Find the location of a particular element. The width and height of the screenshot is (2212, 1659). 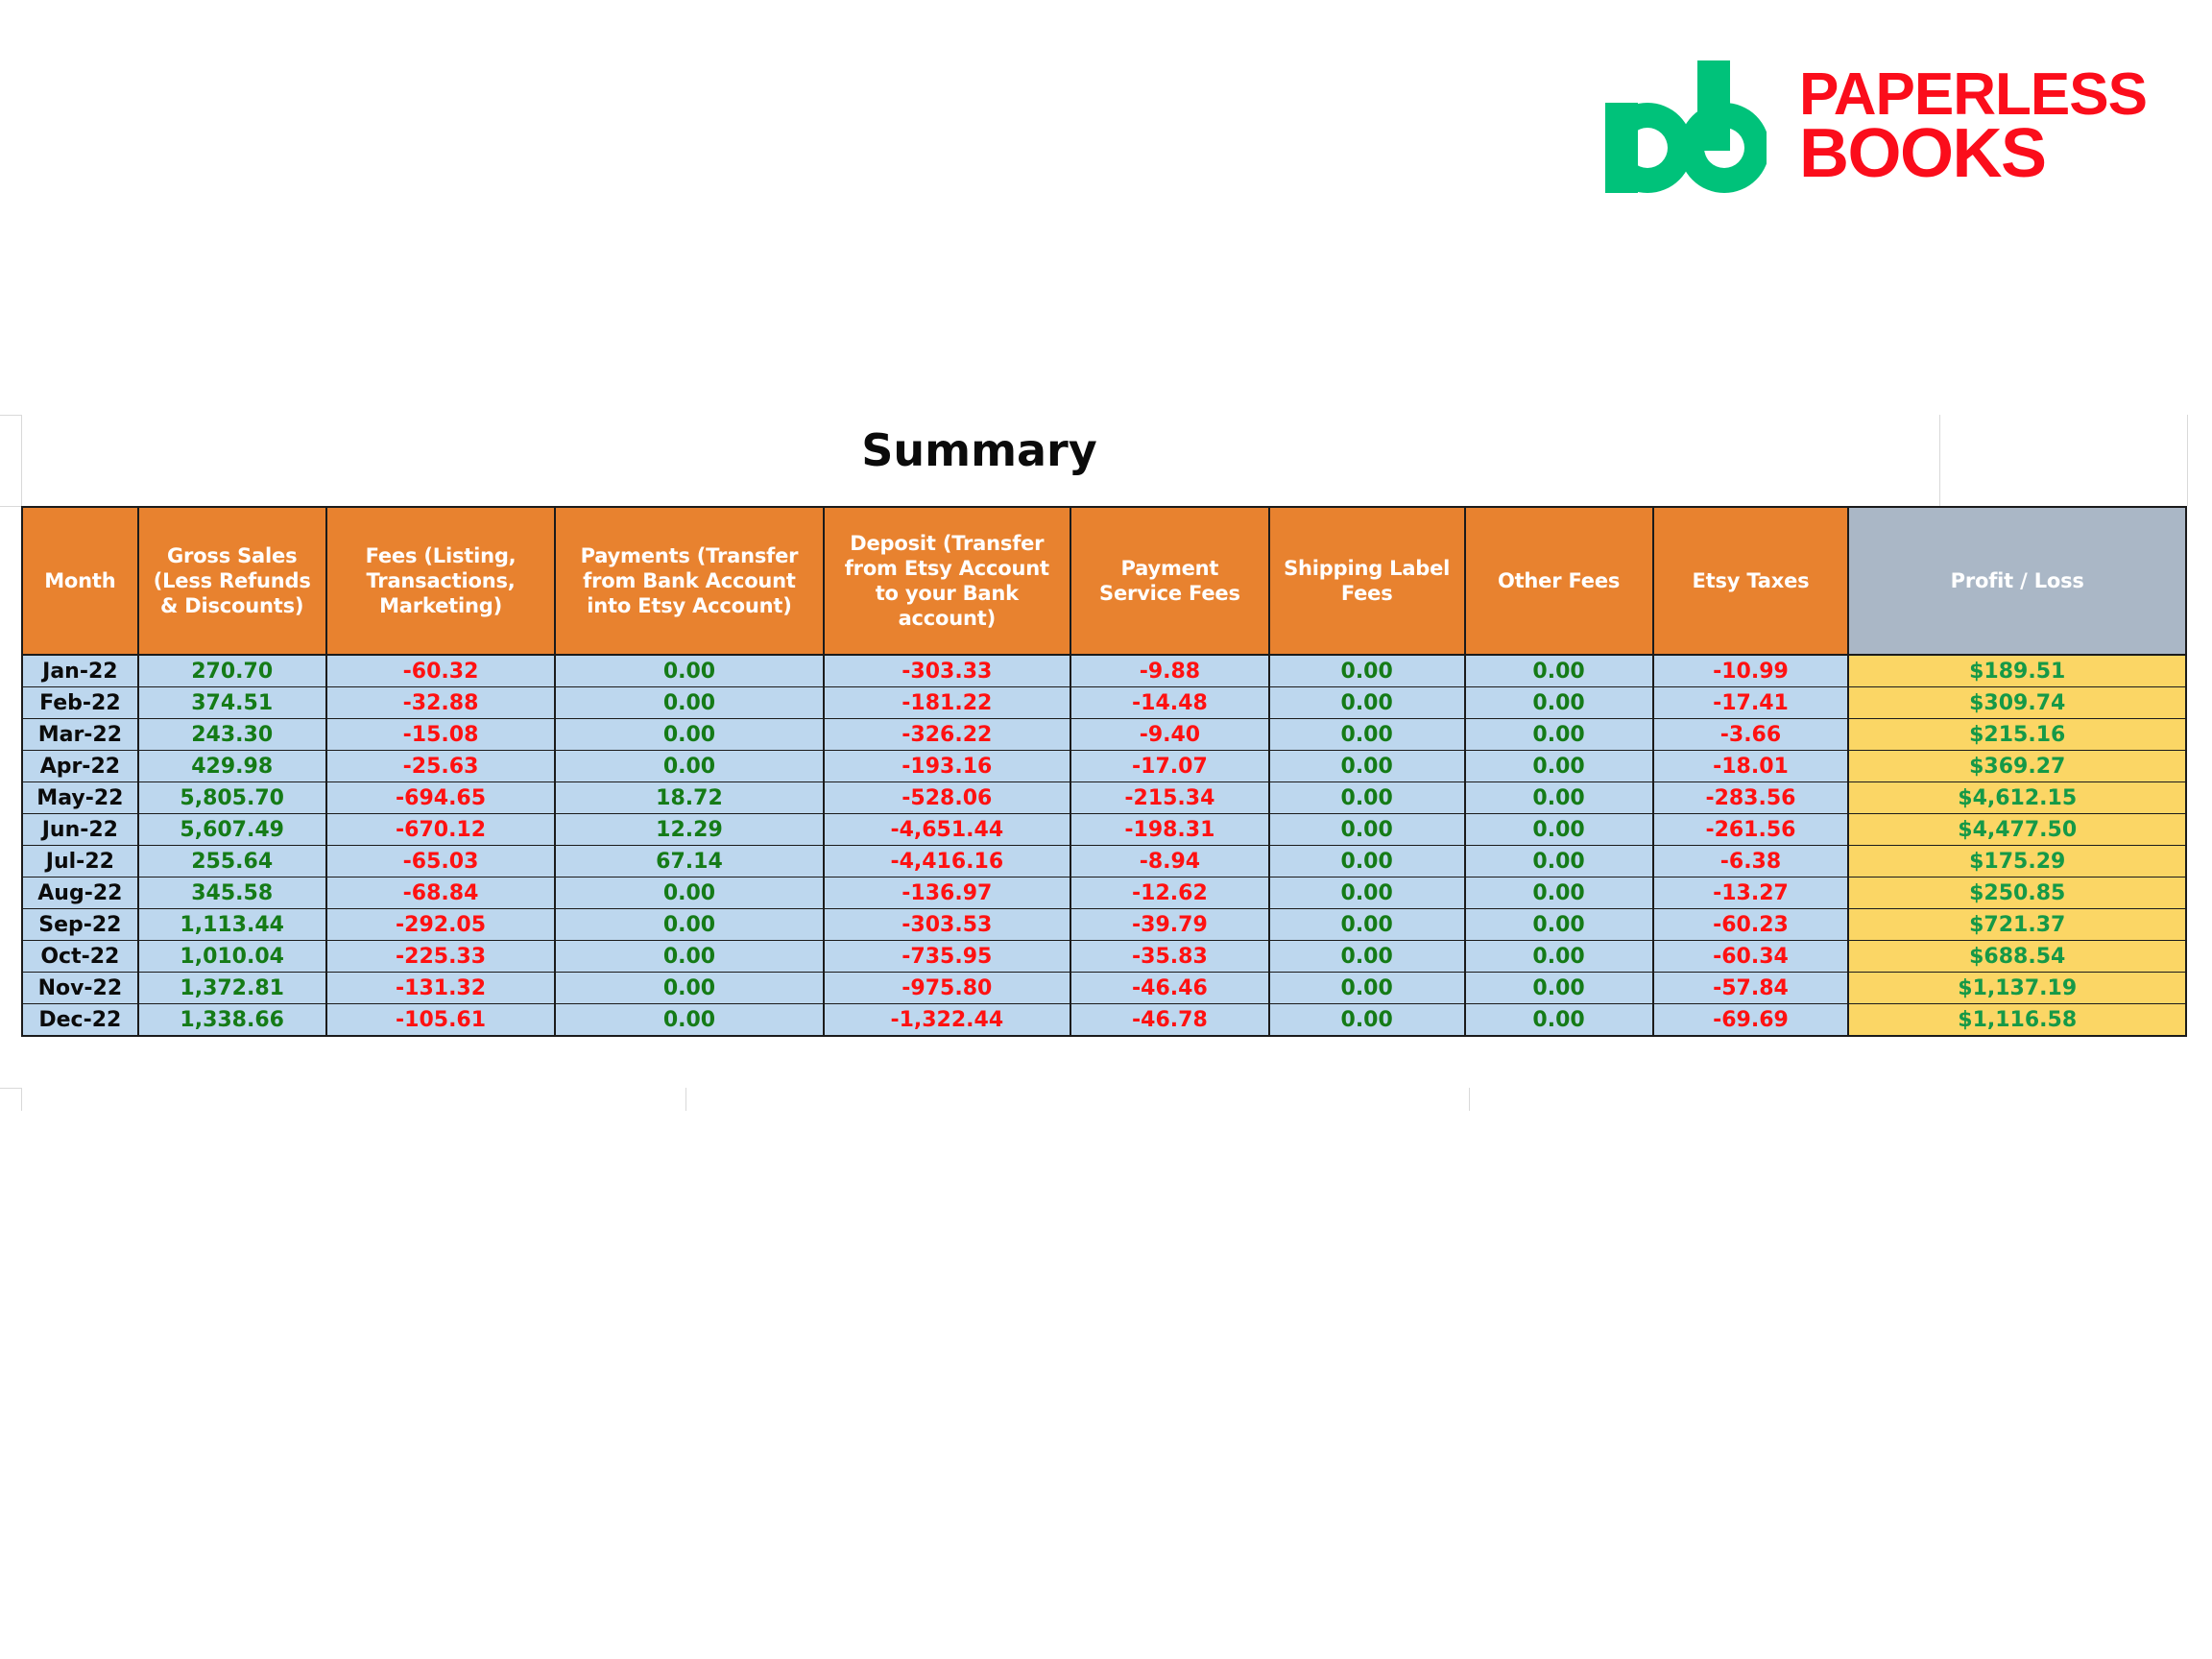

column-header-gross-sales: Gross Sales (Less Refunds & Discounts) is located at coordinates (232, 581).